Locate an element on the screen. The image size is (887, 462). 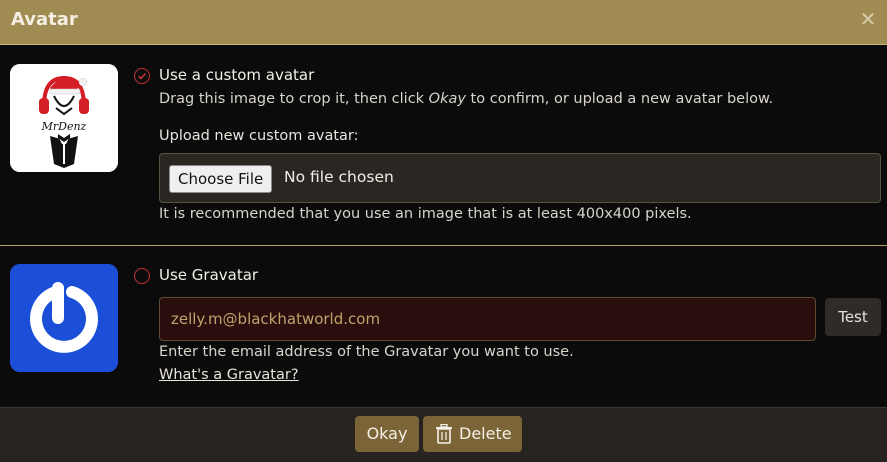
custom-avatar-radio is located at coordinates (142, 76).